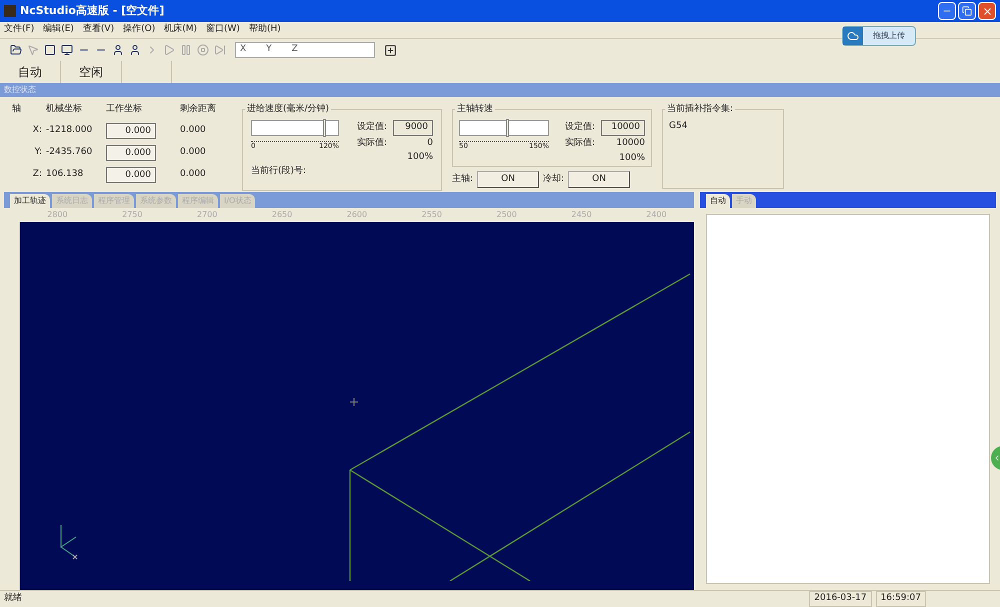  What do you see at coordinates (19, 30) in the screenshot?
I see `menu-item: 文件(F)` at bounding box center [19, 30].